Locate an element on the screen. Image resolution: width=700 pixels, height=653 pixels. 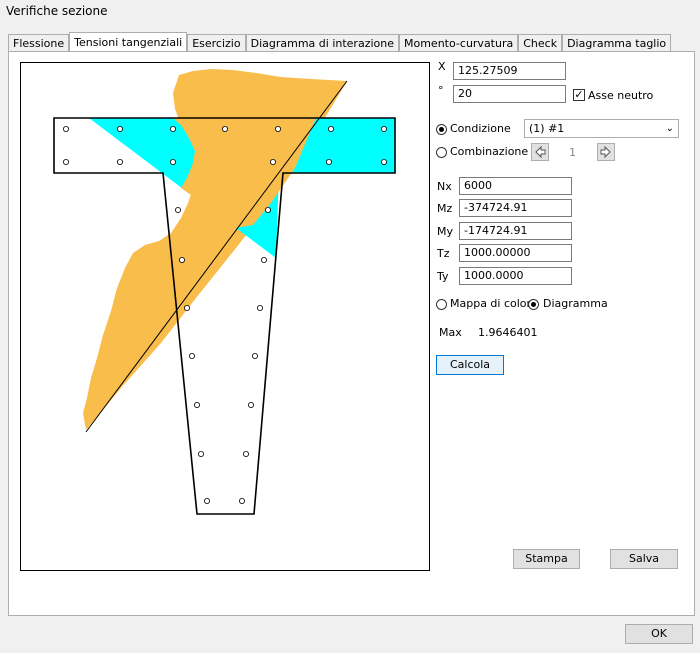
stampa-button: Stampa is located at coordinates (546, 559).